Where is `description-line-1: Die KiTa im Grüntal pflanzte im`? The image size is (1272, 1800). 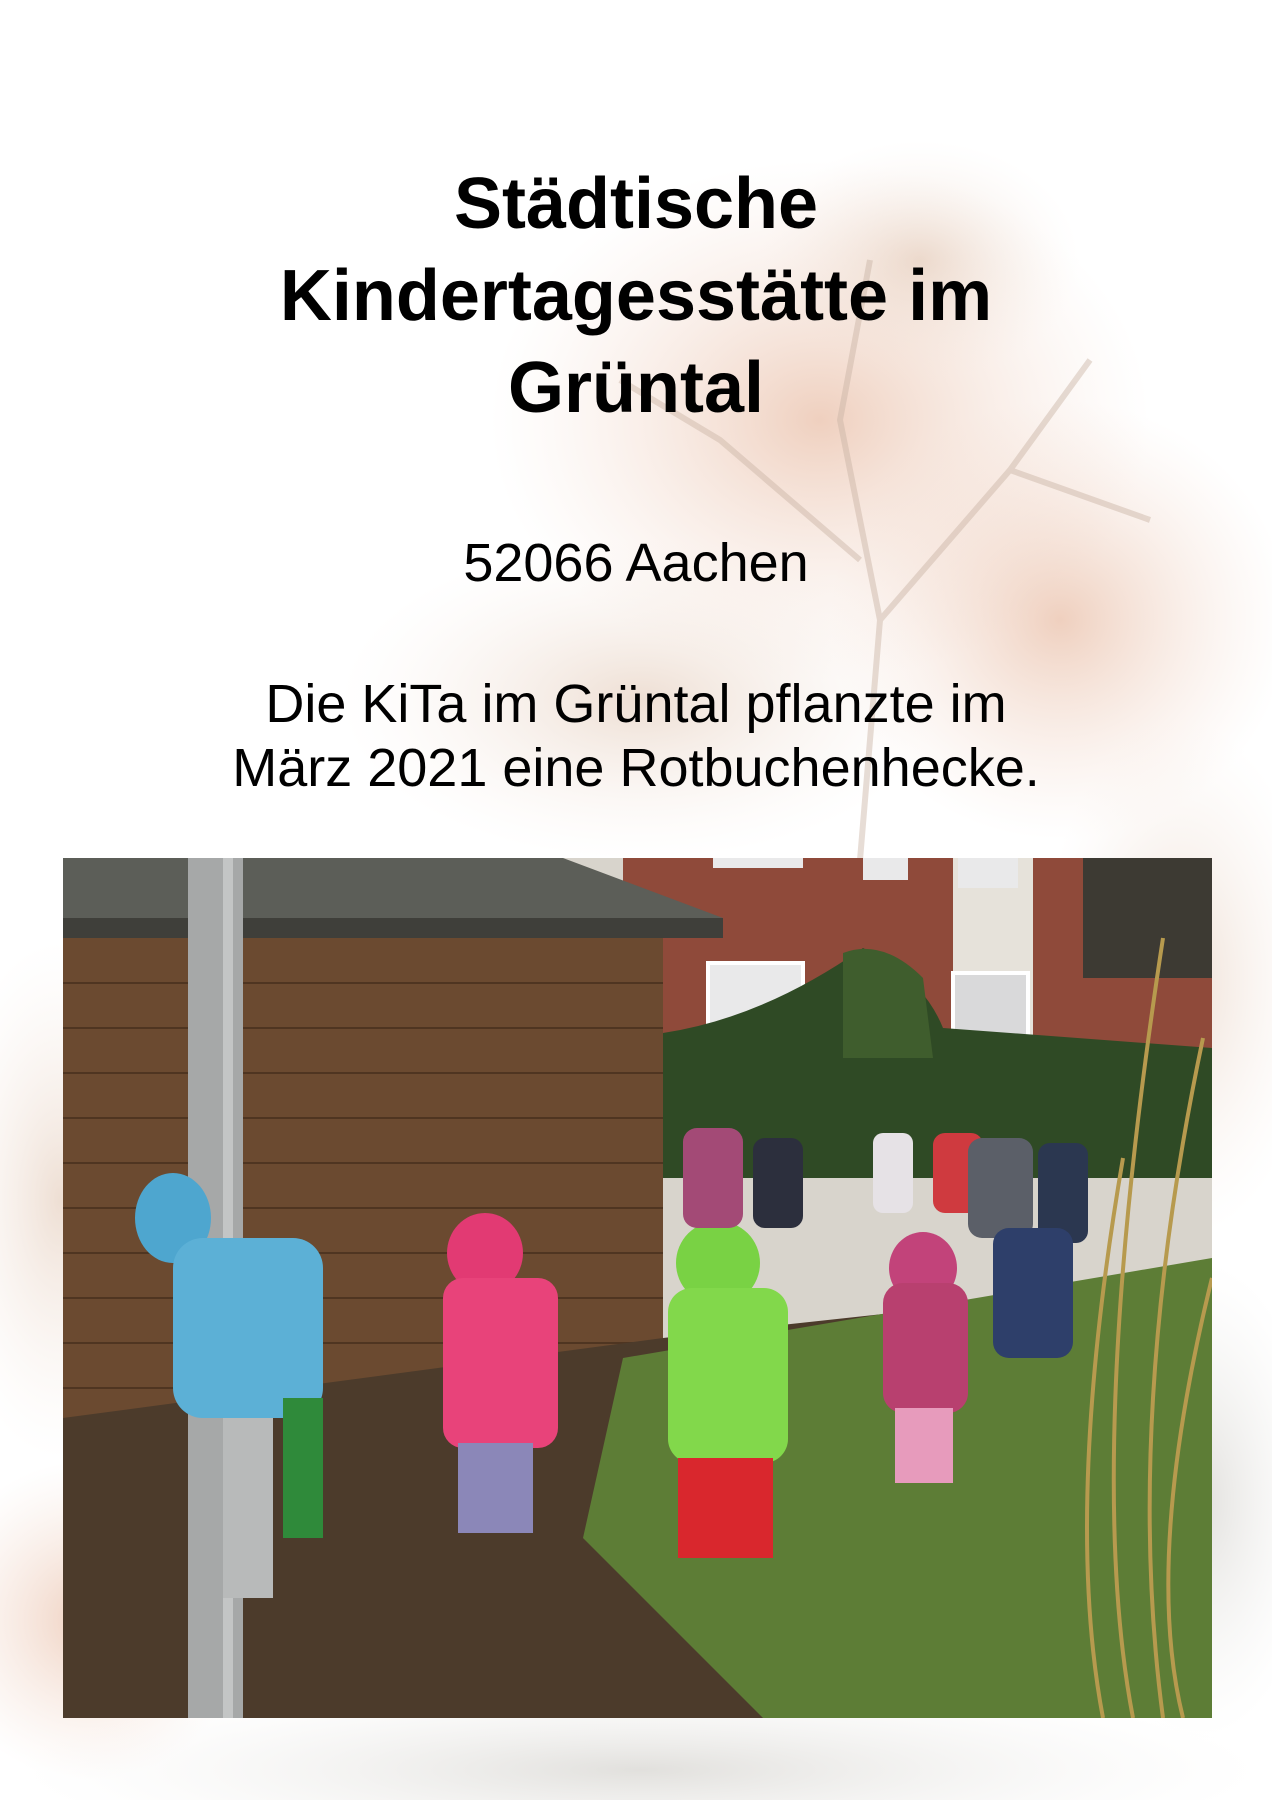 description-line-1: Die KiTa im Grüntal pflanzte im is located at coordinates (636, 704).